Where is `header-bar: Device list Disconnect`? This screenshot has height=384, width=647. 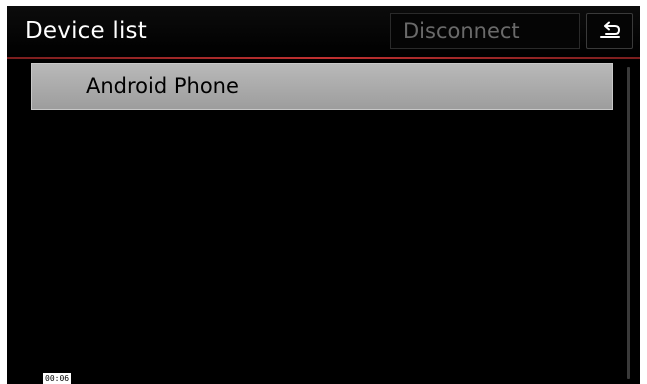
header-bar: Device list Disconnect is located at coordinates (323, 31).